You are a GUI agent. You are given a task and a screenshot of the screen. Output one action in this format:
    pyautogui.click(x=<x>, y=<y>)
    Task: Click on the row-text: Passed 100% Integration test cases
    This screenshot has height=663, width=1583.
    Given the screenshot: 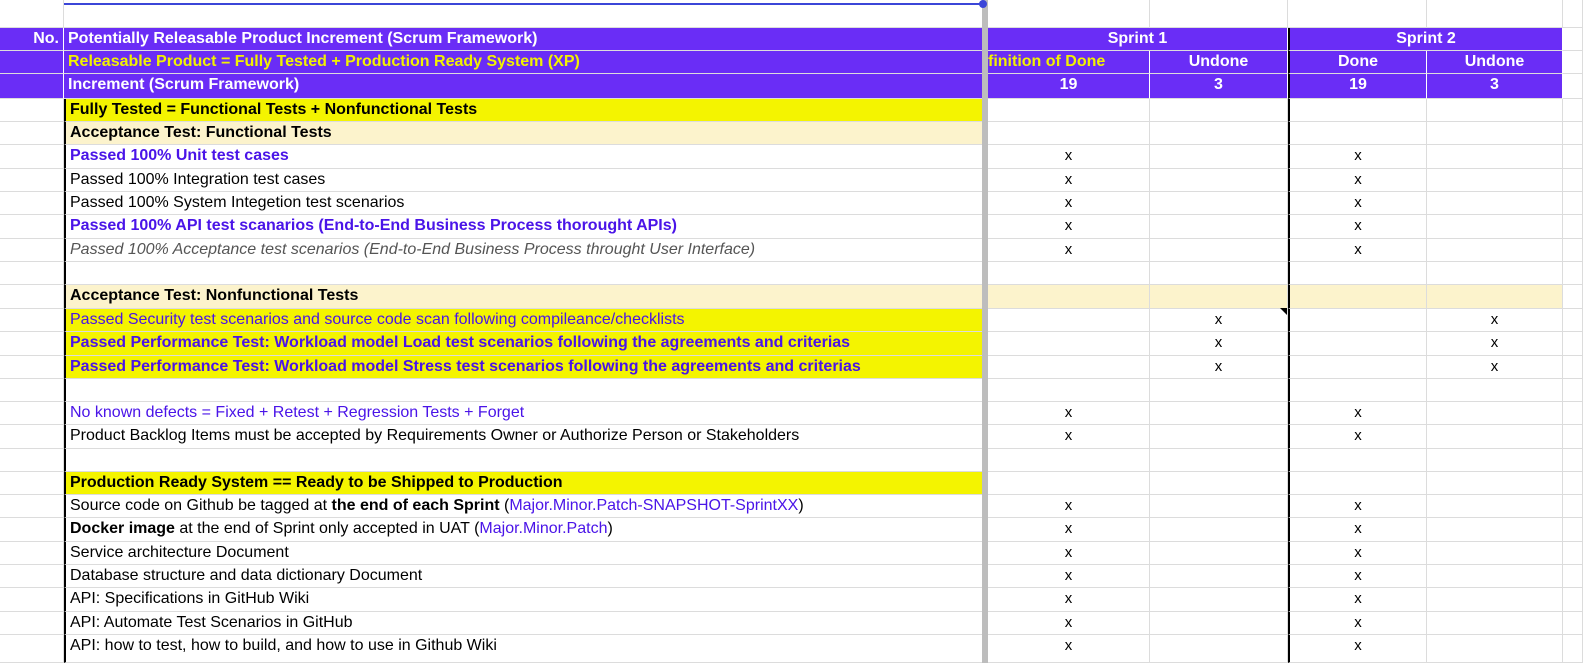 What is the action you would take?
    pyautogui.click(x=523, y=180)
    